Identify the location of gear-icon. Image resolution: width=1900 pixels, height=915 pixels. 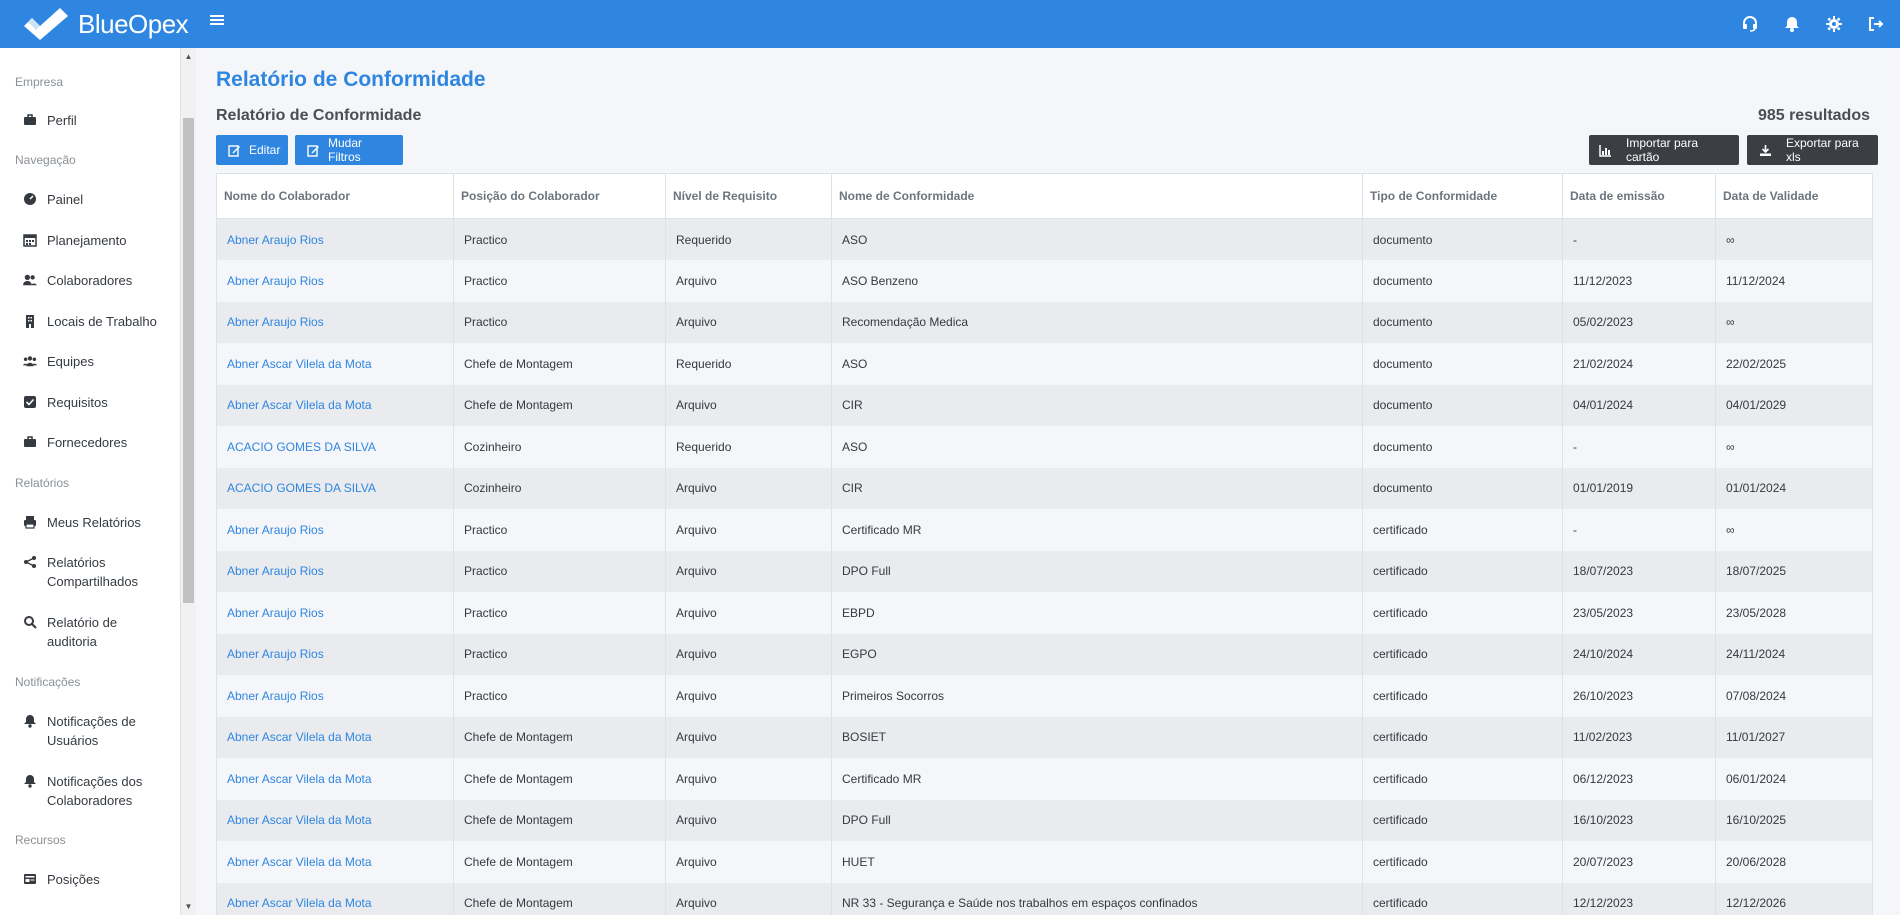
(1834, 24).